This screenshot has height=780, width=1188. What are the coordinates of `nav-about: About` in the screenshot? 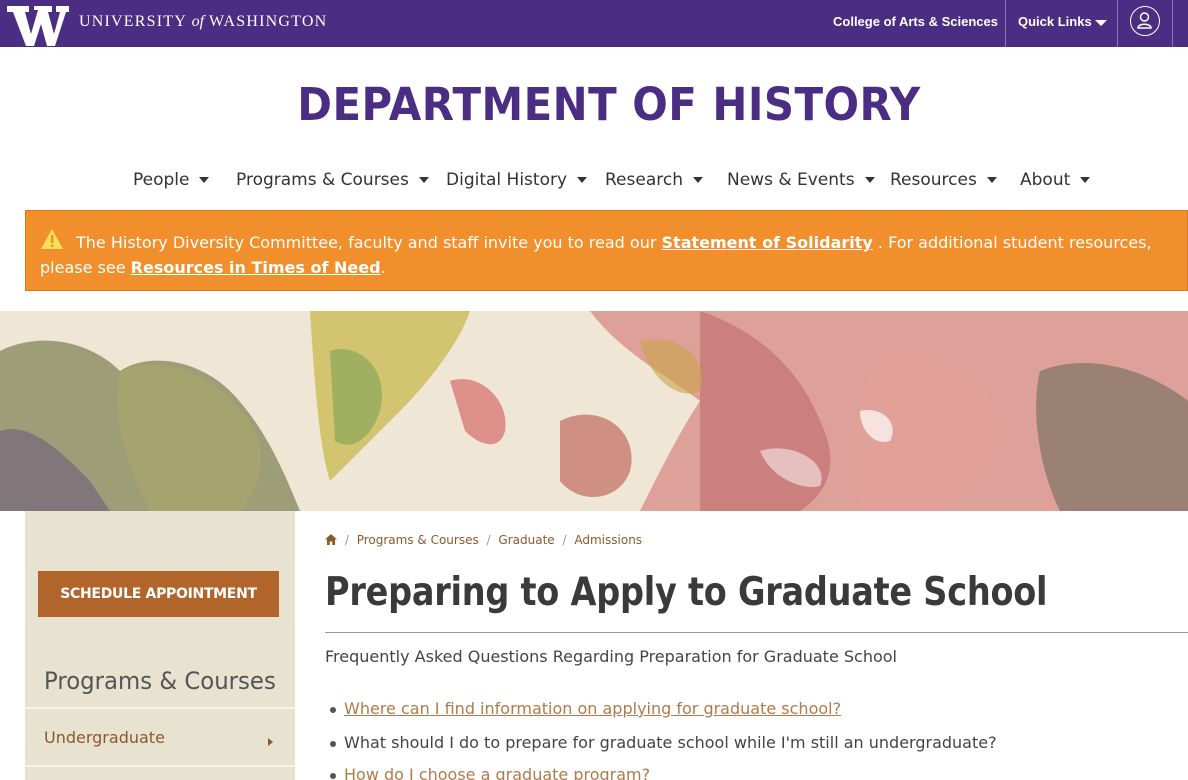 It's located at (1055, 182).